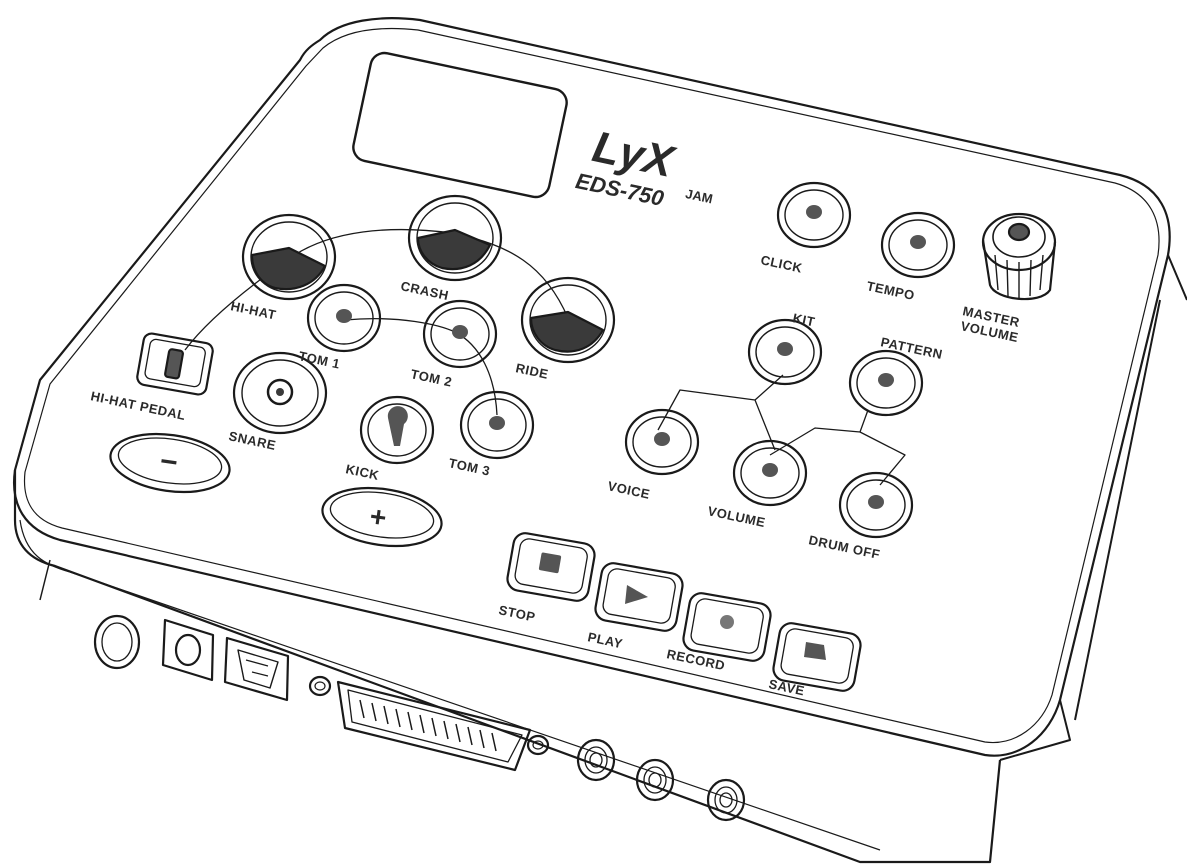 The width and height of the screenshot is (1187, 867). What do you see at coordinates (188, 650) in the screenshot?
I see `dc-power-jack` at bounding box center [188, 650].